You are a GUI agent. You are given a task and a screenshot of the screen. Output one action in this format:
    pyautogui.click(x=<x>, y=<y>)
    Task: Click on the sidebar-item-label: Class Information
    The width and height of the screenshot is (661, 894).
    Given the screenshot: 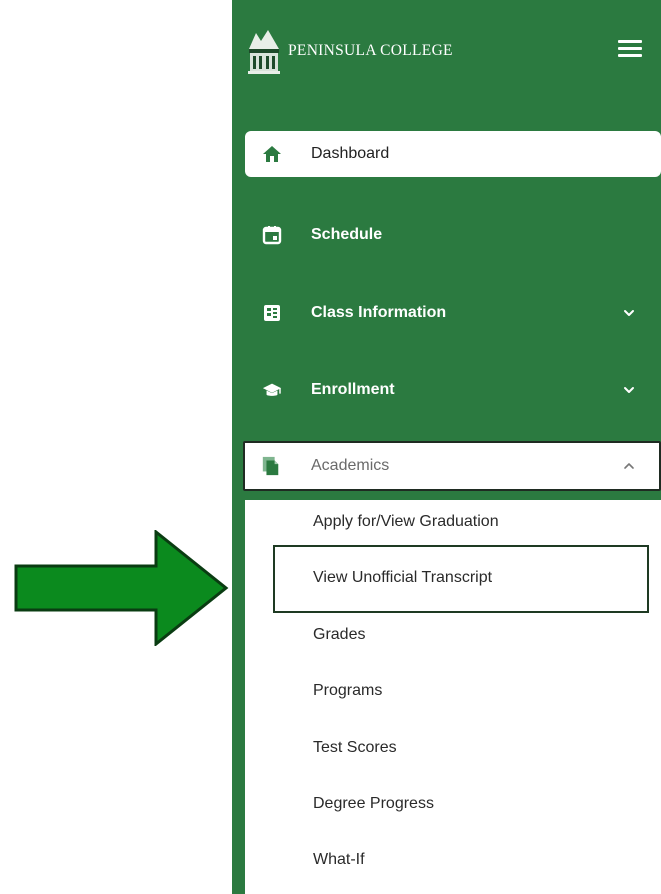 What is the action you would take?
    pyautogui.click(x=379, y=312)
    